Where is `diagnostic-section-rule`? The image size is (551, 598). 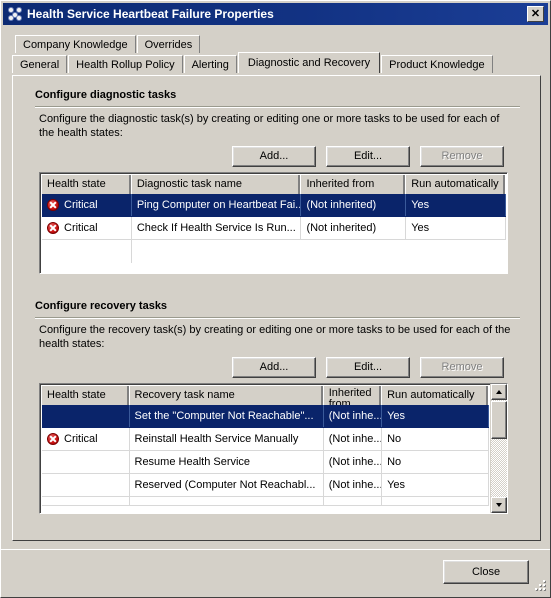
diagnostic-section-rule is located at coordinates (277, 107).